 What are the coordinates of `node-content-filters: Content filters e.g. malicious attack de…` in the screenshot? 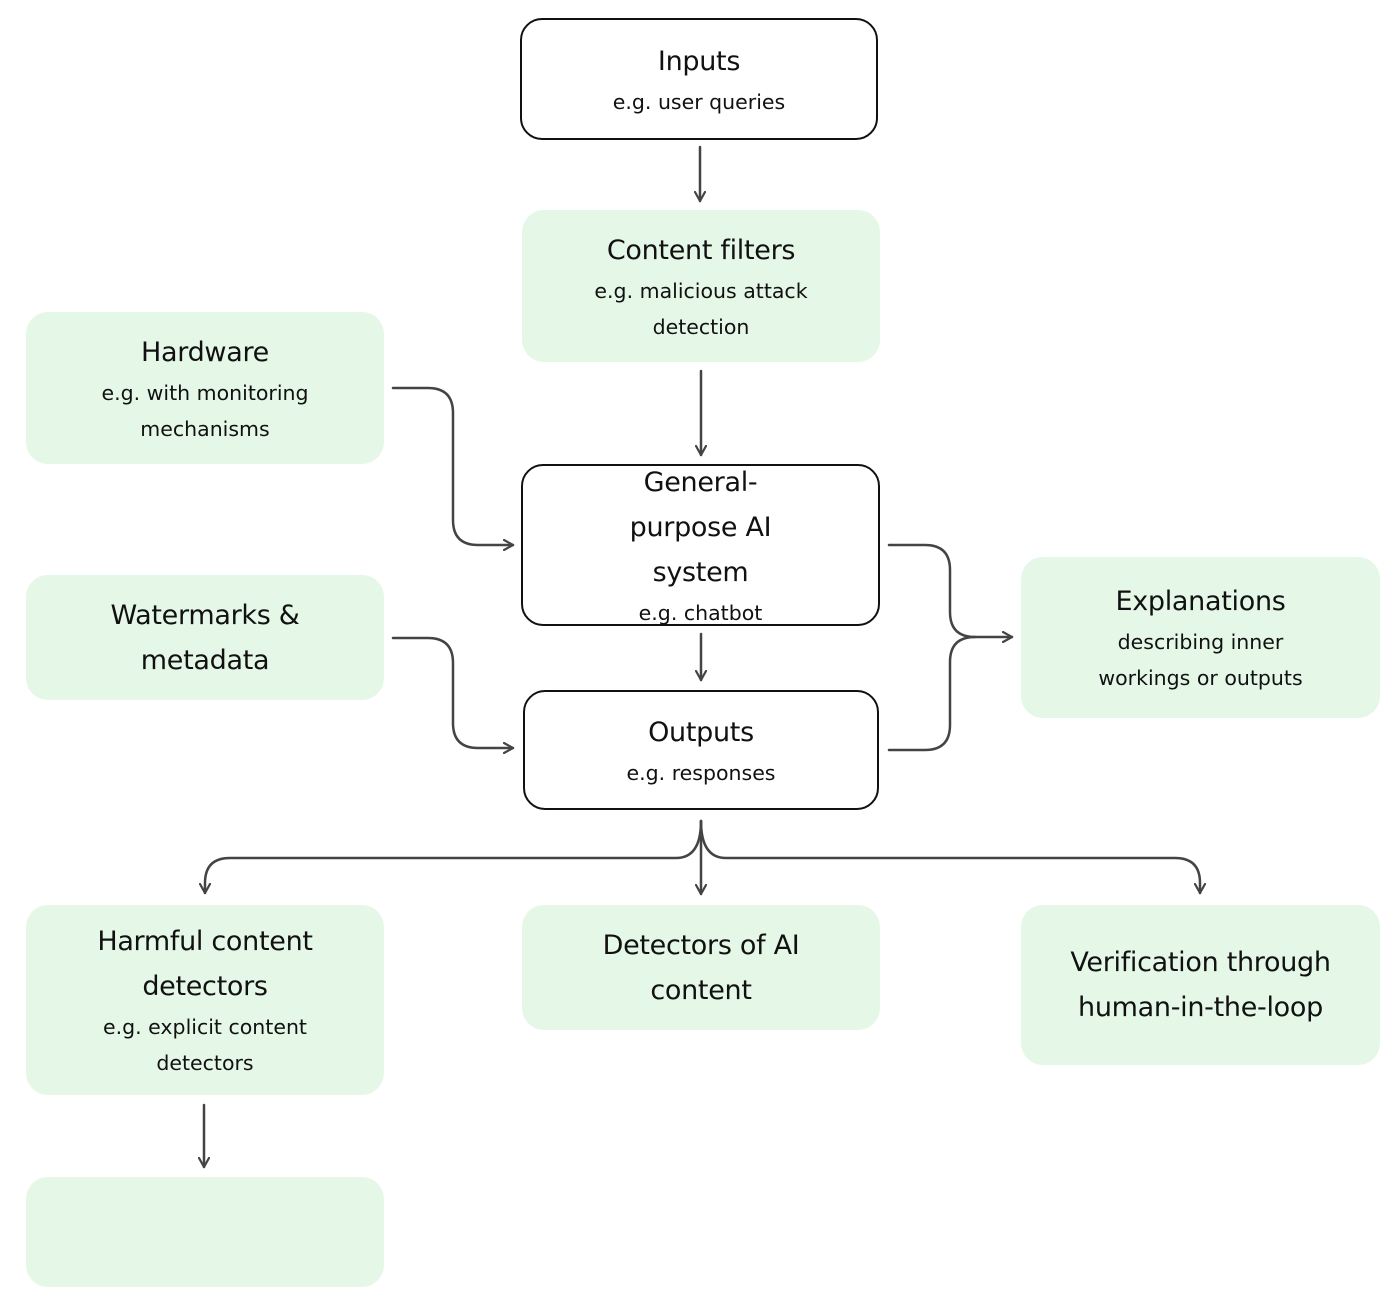 It's located at (701, 286).